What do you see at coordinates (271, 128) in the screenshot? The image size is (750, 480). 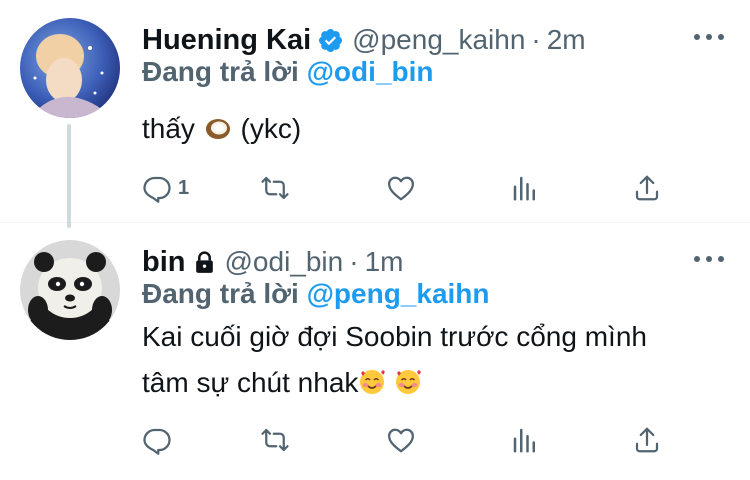 I see `tweet-text-part: (ykc)` at bounding box center [271, 128].